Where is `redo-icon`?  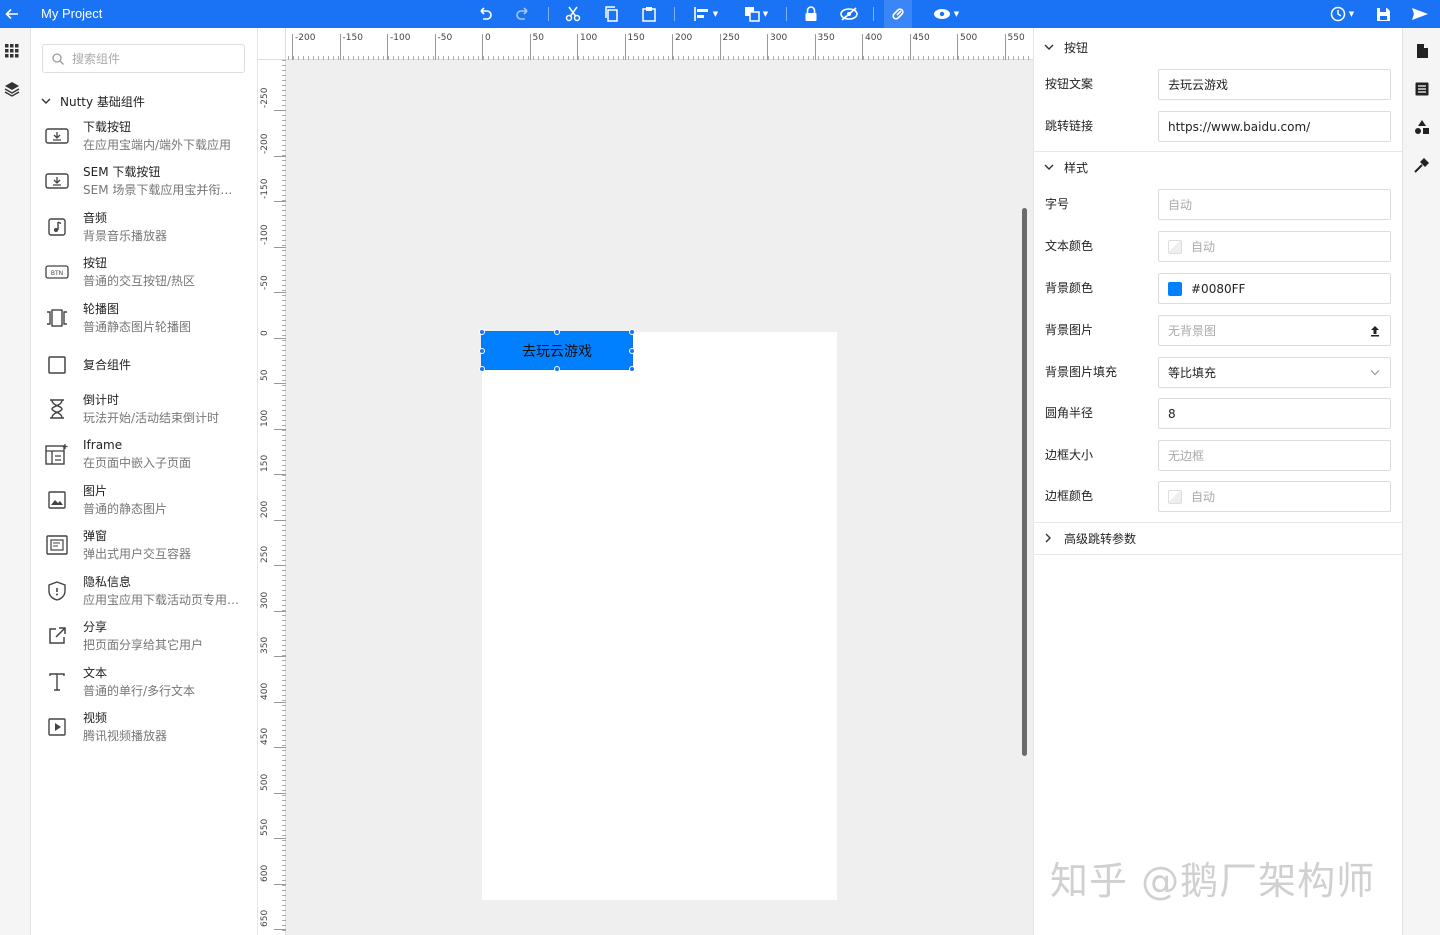 redo-icon is located at coordinates (523, 14).